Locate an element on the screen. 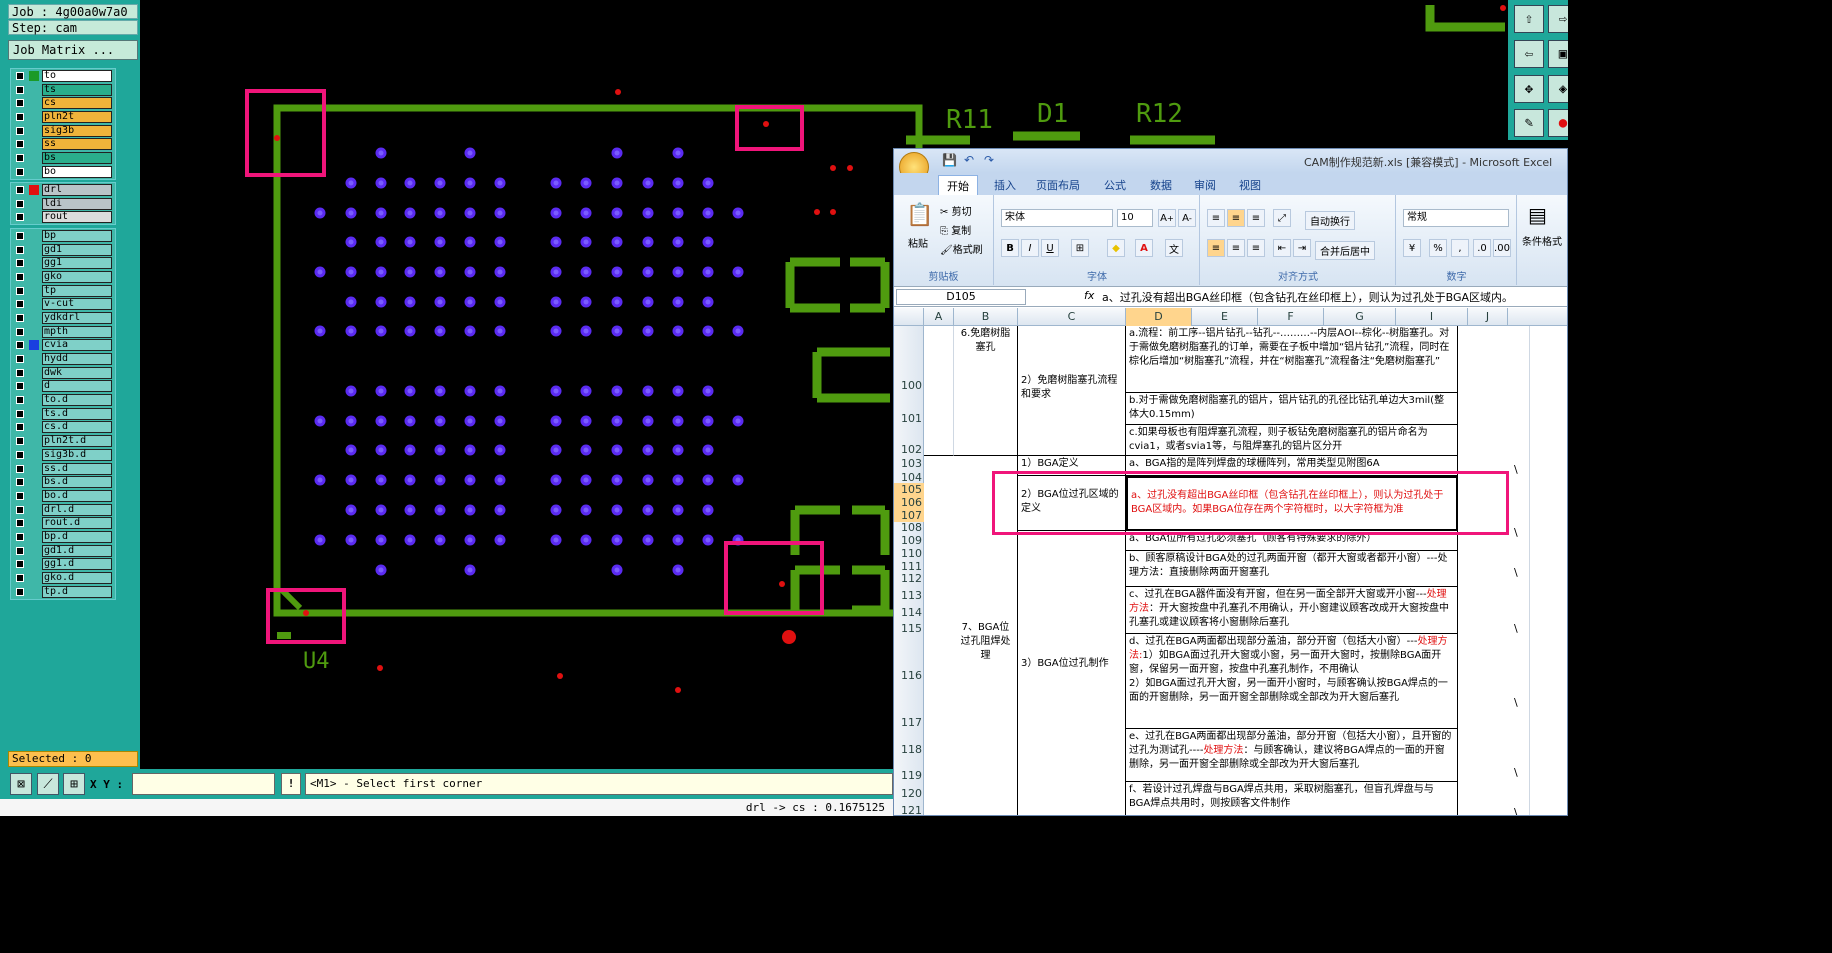  increase-decimal-button: .0 is located at coordinates (1482, 248).